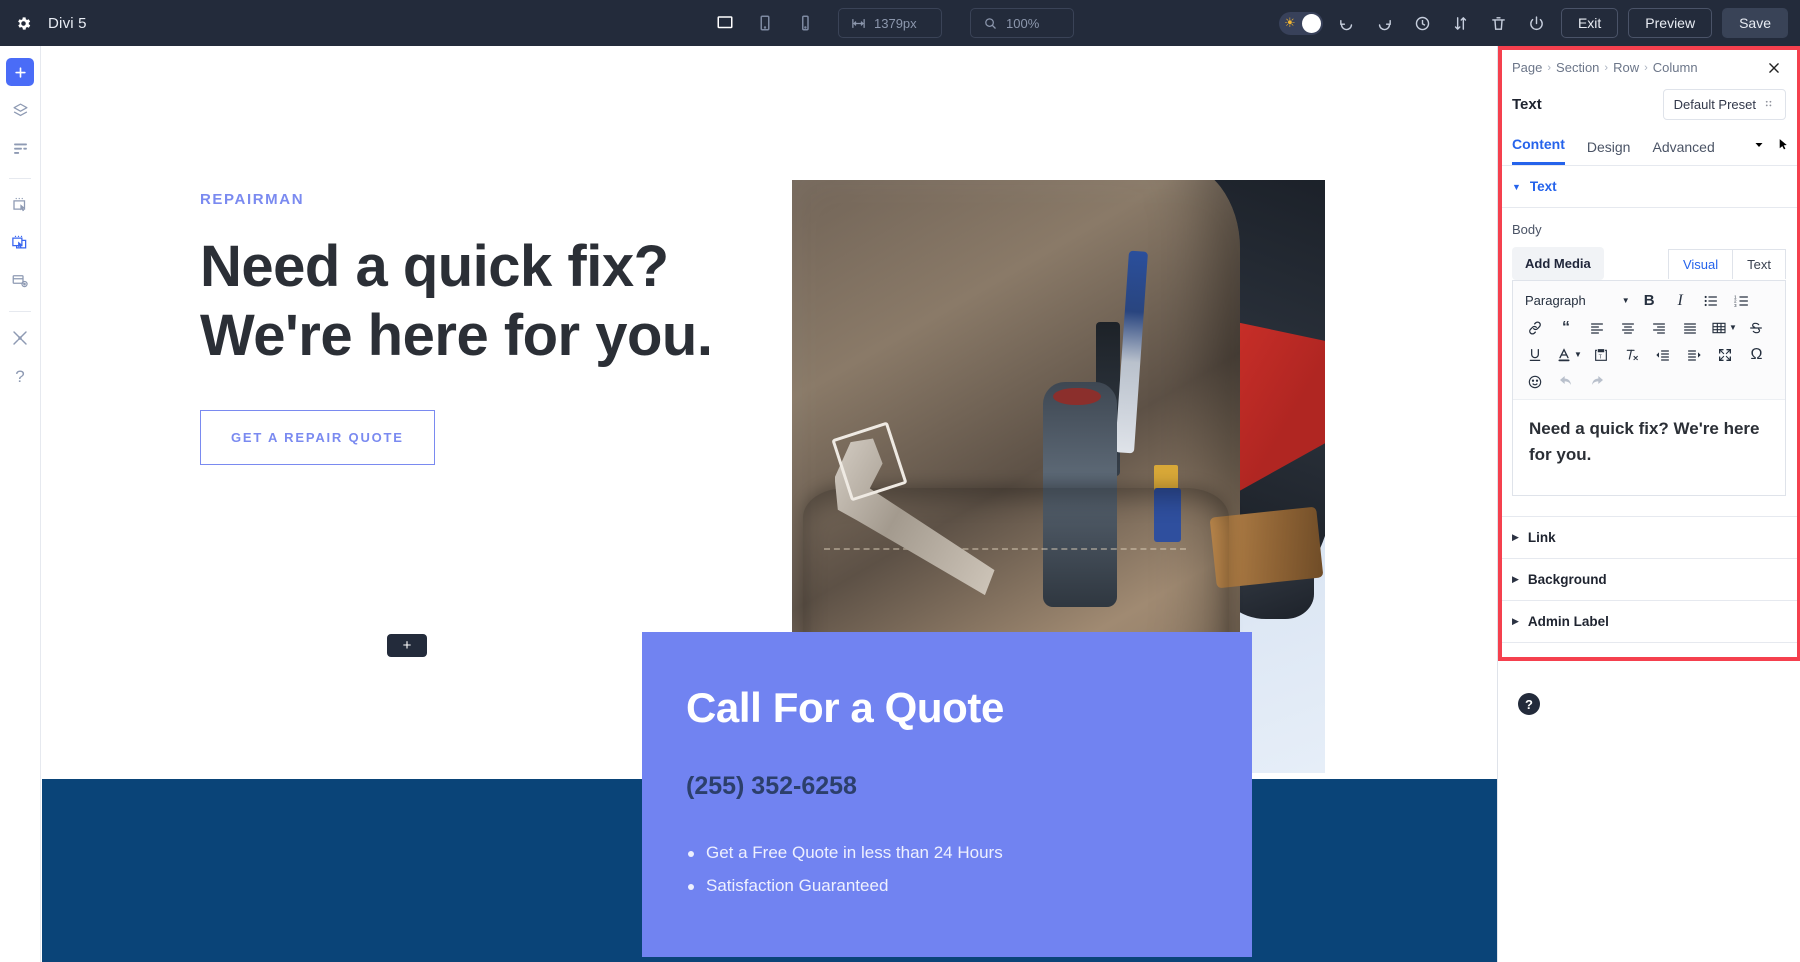 The image size is (1800, 962). Describe the element at coordinates (1534, 354) in the screenshot. I see `underline-icon` at that location.